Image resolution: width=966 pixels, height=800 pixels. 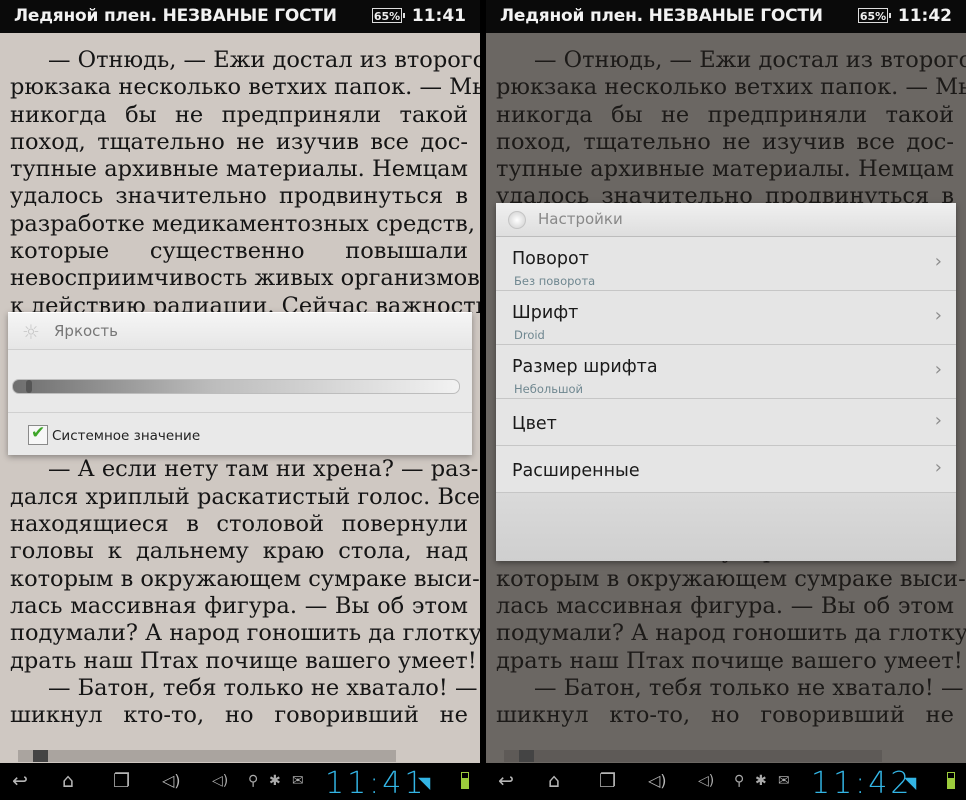 I want to click on title-bar: Ледяной плен. НЕЗВАНЫЕ ГОСТИ 65% 11:42, so click(x=726, y=16).